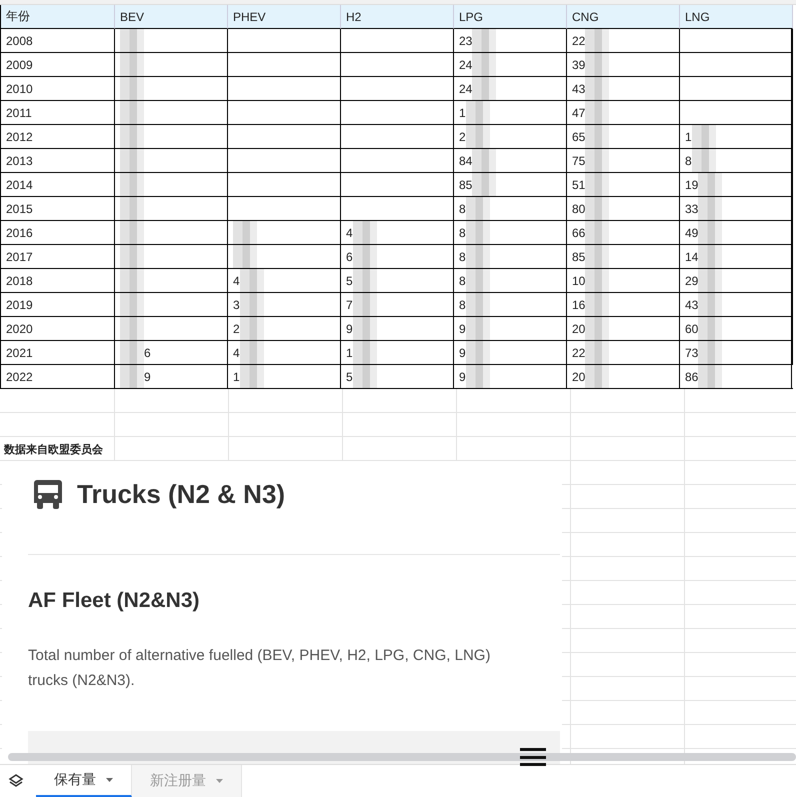 Image resolution: width=796 pixels, height=797 pixels. Describe the element at coordinates (19, 113) in the screenshot. I see `year-cell: 2011` at that location.